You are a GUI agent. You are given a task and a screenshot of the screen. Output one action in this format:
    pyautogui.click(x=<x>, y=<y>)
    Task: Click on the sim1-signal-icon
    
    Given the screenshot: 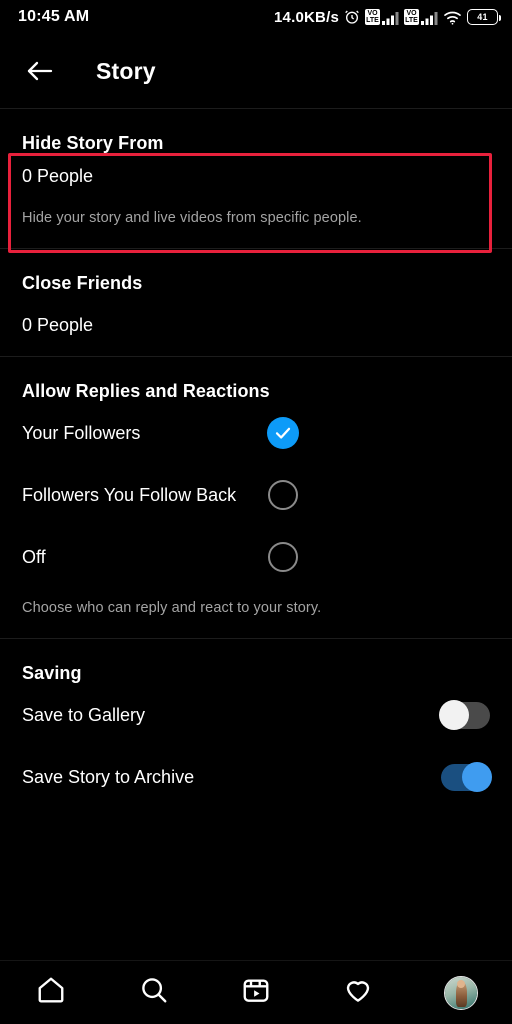 What is the action you would take?
    pyautogui.click(x=390, y=18)
    